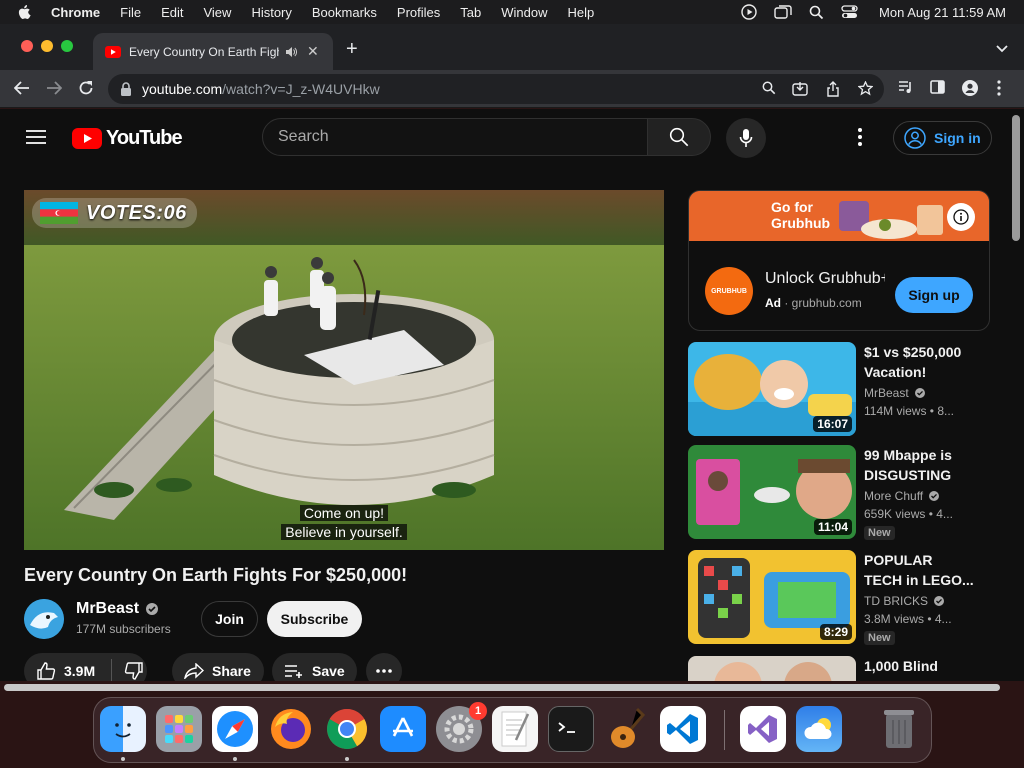 This screenshot has width=1024, height=768. I want to click on menu-profiles: Profiles, so click(418, 12).